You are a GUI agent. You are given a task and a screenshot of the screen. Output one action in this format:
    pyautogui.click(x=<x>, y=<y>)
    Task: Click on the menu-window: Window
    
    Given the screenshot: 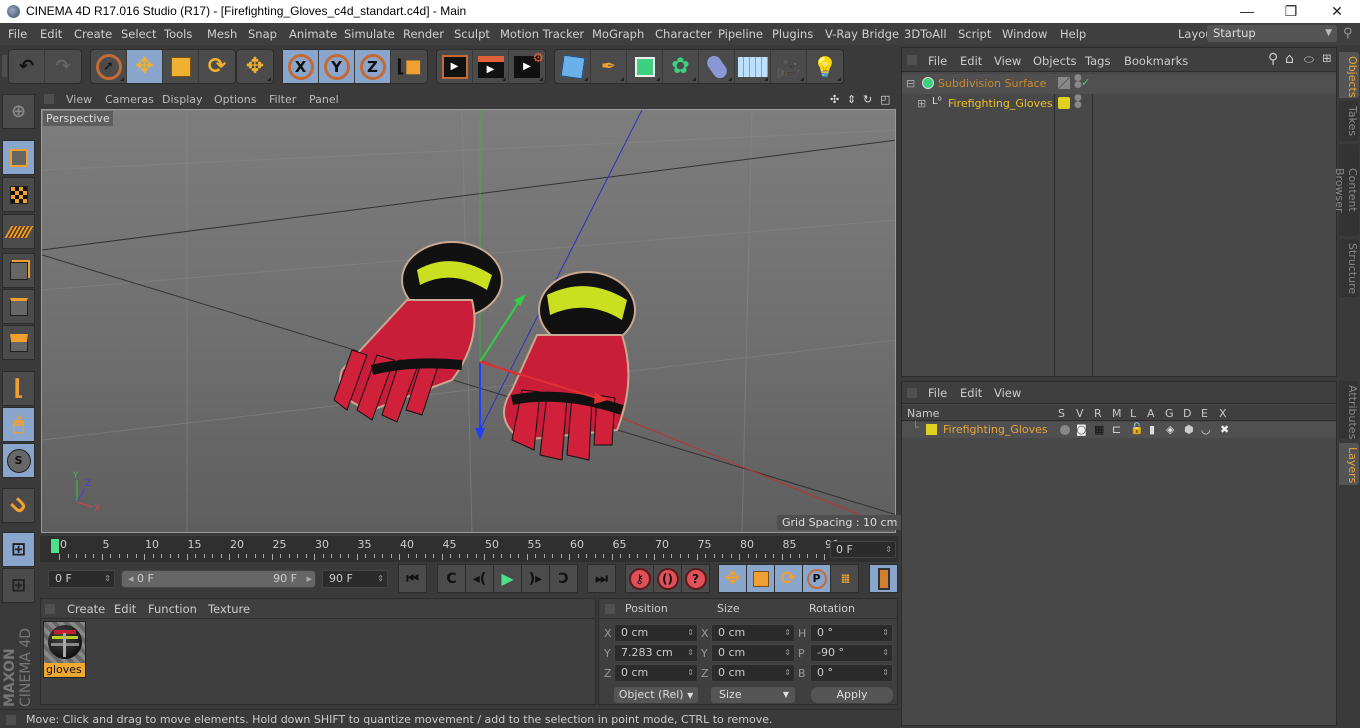 What is the action you would take?
    pyautogui.click(x=1024, y=34)
    